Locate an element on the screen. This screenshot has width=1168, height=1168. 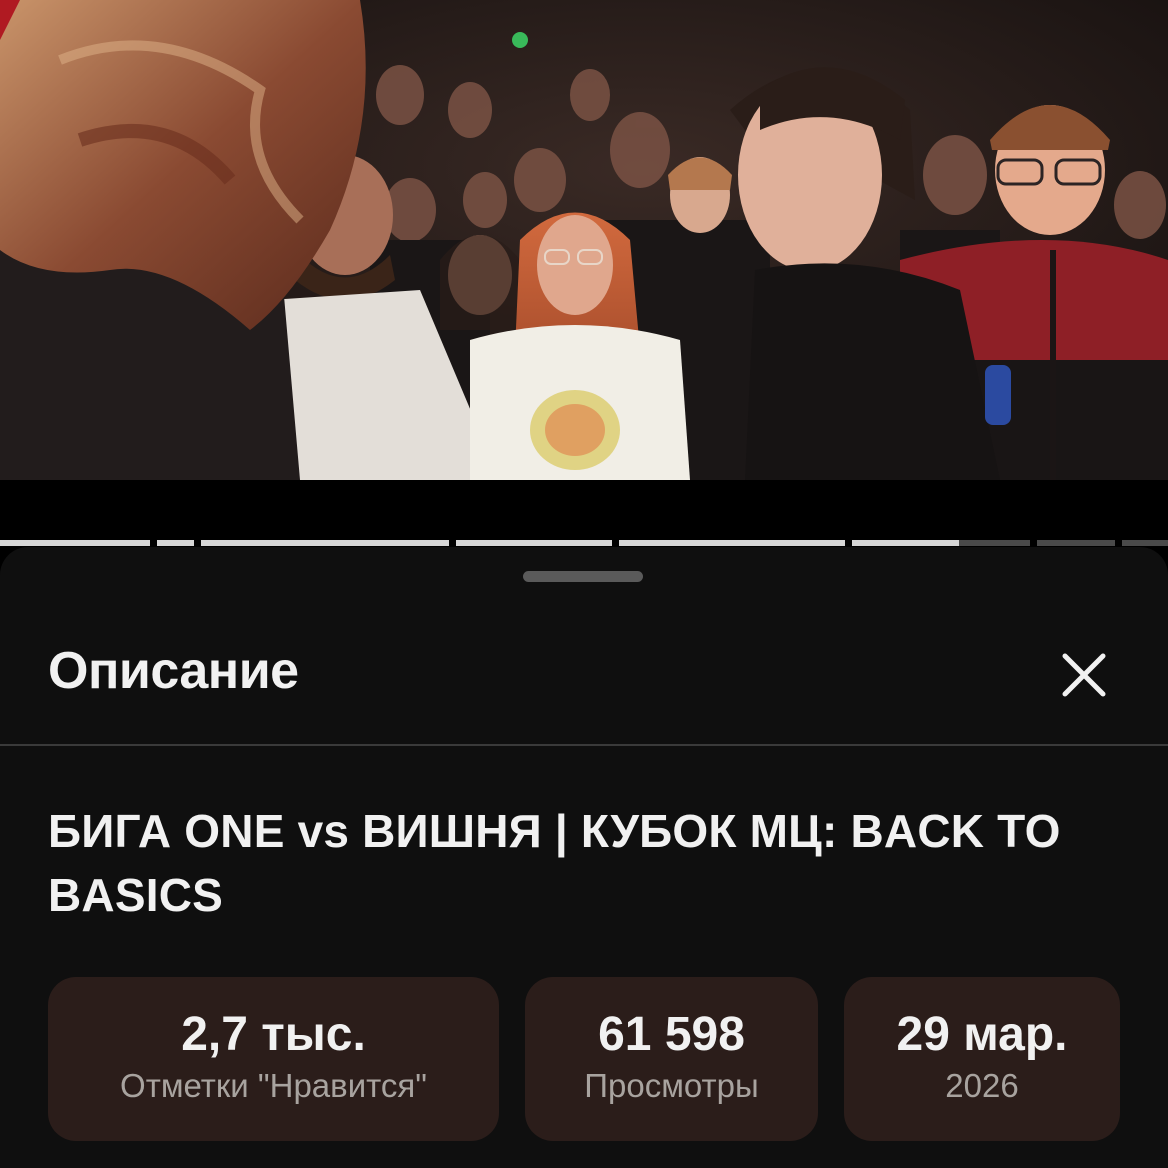
views-label: Просмотры is located at coordinates (671, 1085).